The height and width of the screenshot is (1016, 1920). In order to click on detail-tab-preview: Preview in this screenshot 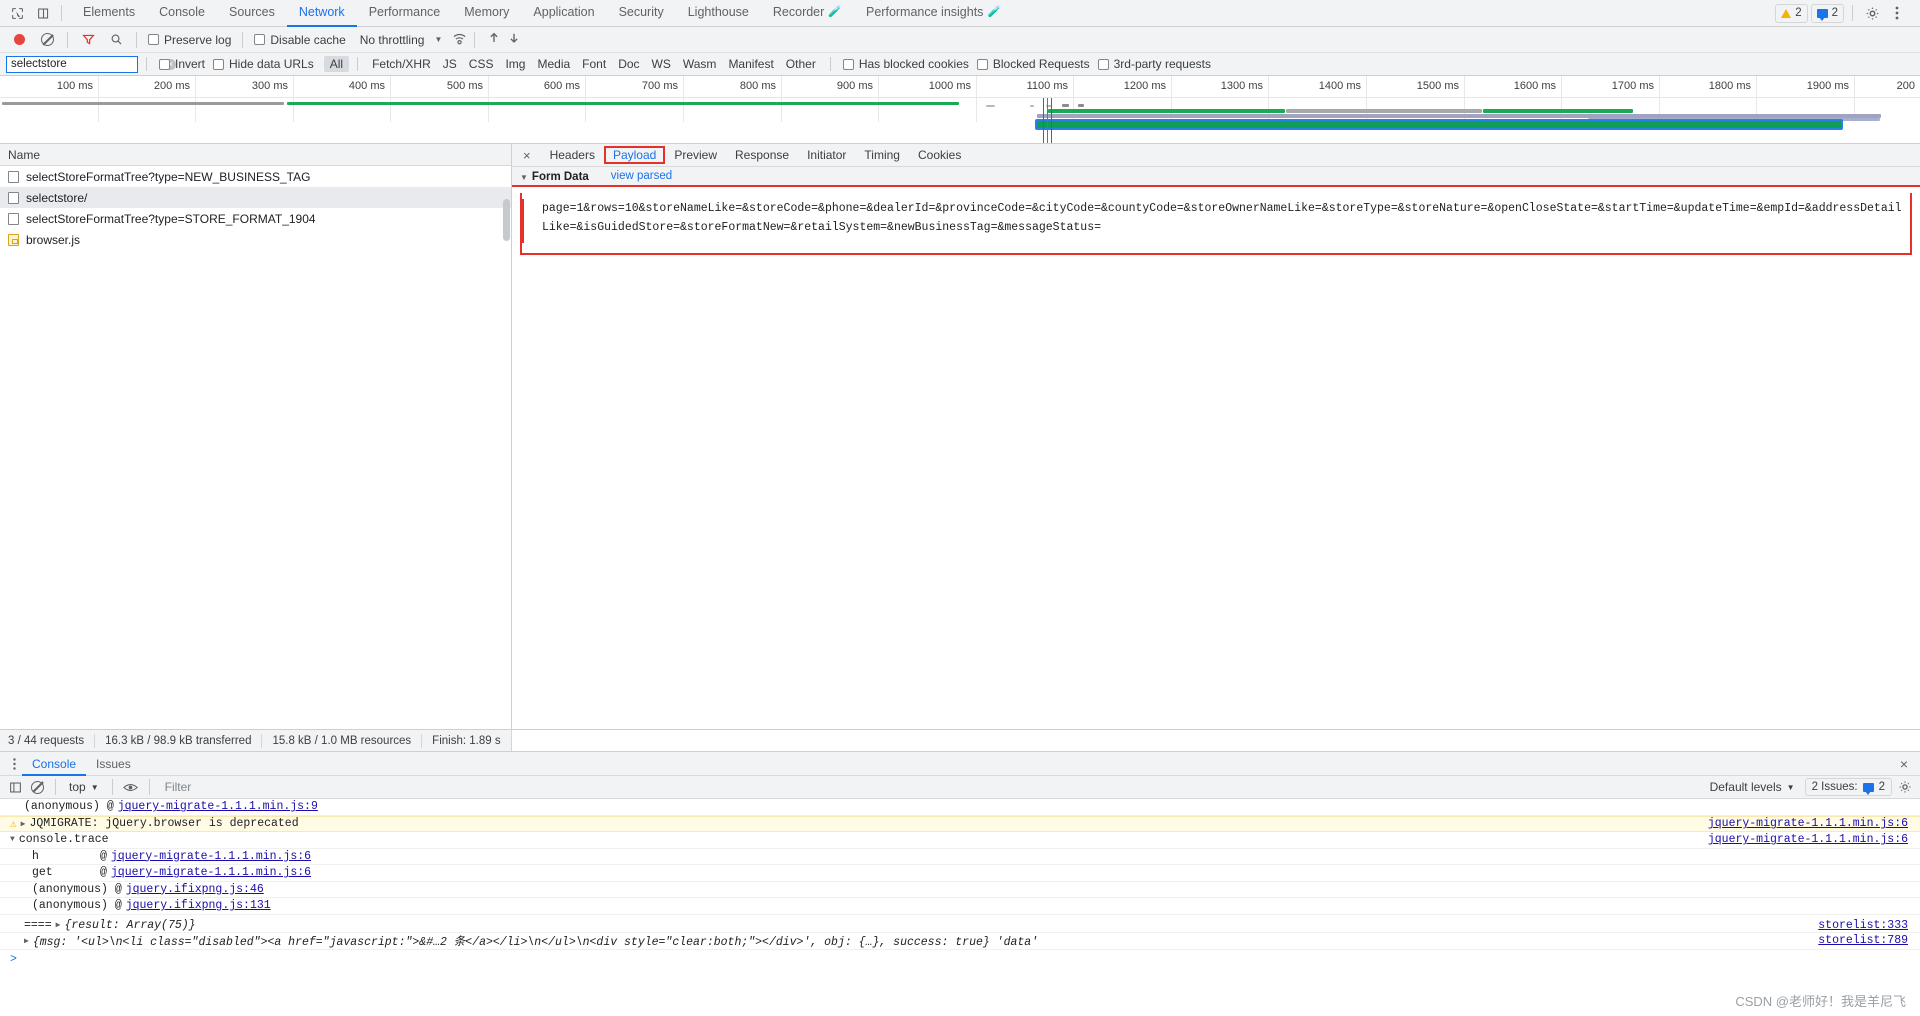, I will do `click(695, 155)`.